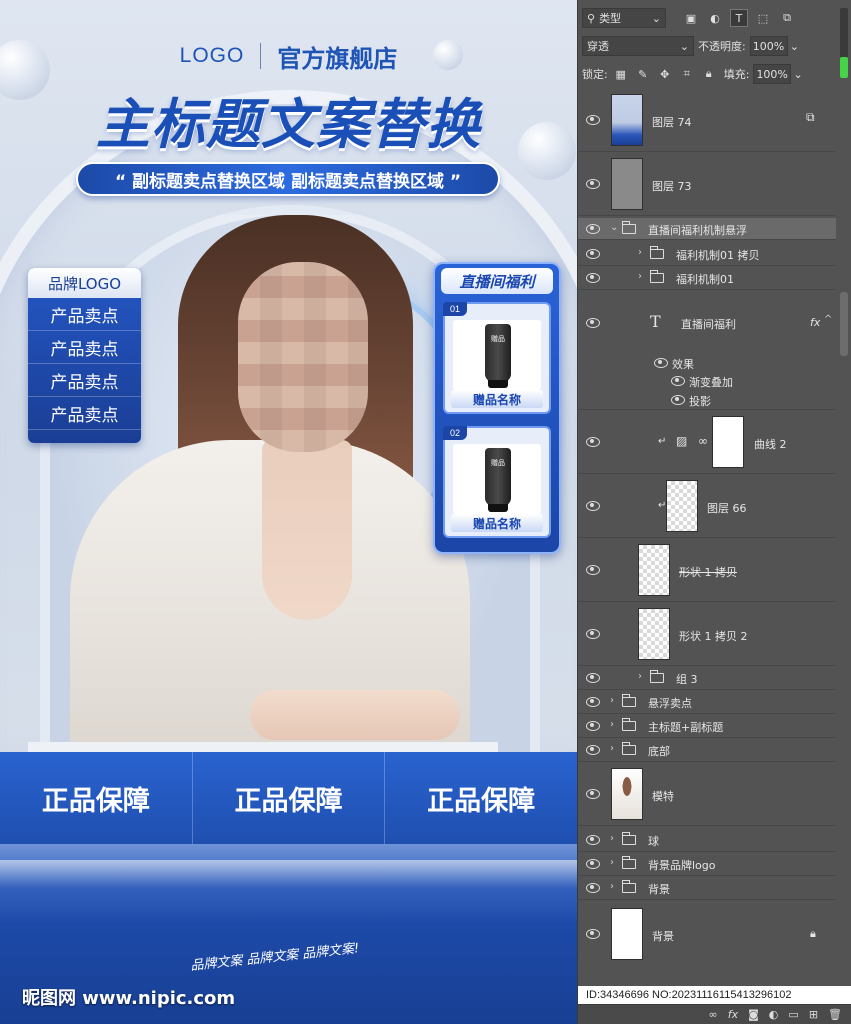  What do you see at coordinates (643, 74) in the screenshot?
I see `lock-brush-icon: ✎` at bounding box center [643, 74].